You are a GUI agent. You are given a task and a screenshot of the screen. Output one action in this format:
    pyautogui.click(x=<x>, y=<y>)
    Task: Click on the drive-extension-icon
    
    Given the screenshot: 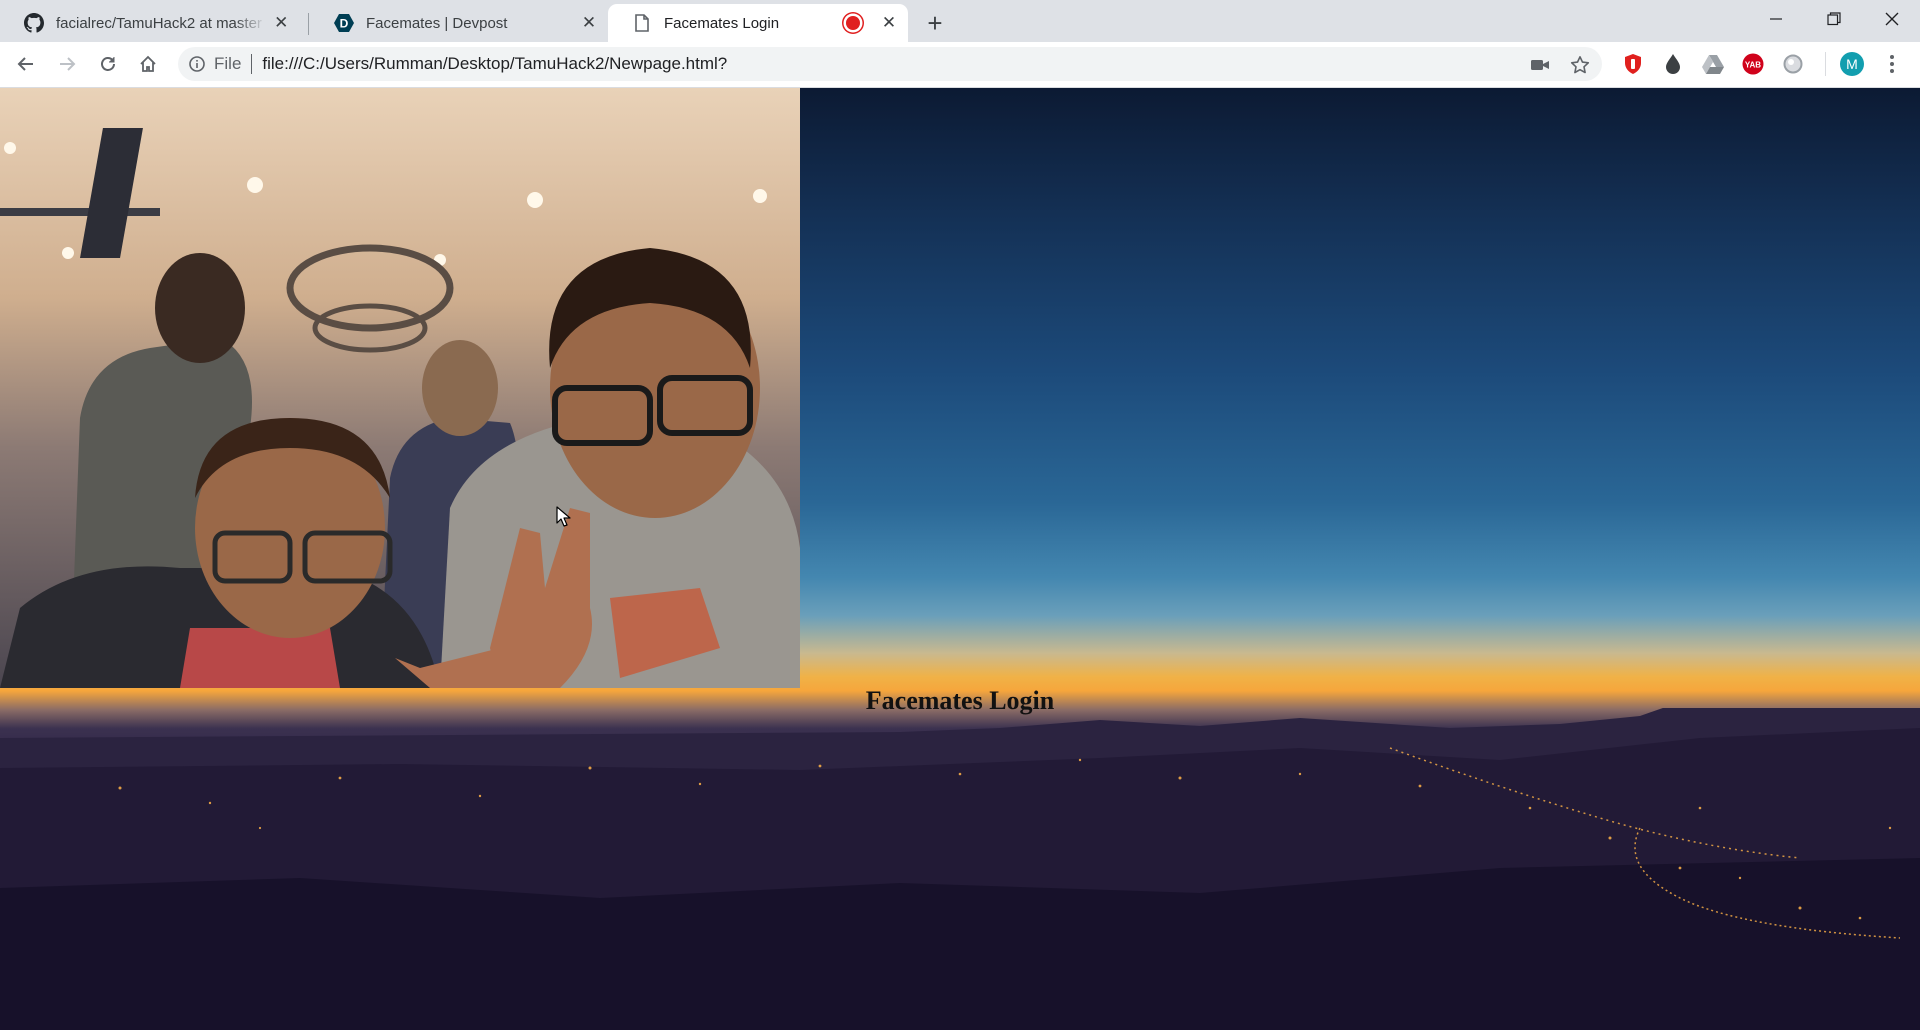 What is the action you would take?
    pyautogui.click(x=1713, y=64)
    